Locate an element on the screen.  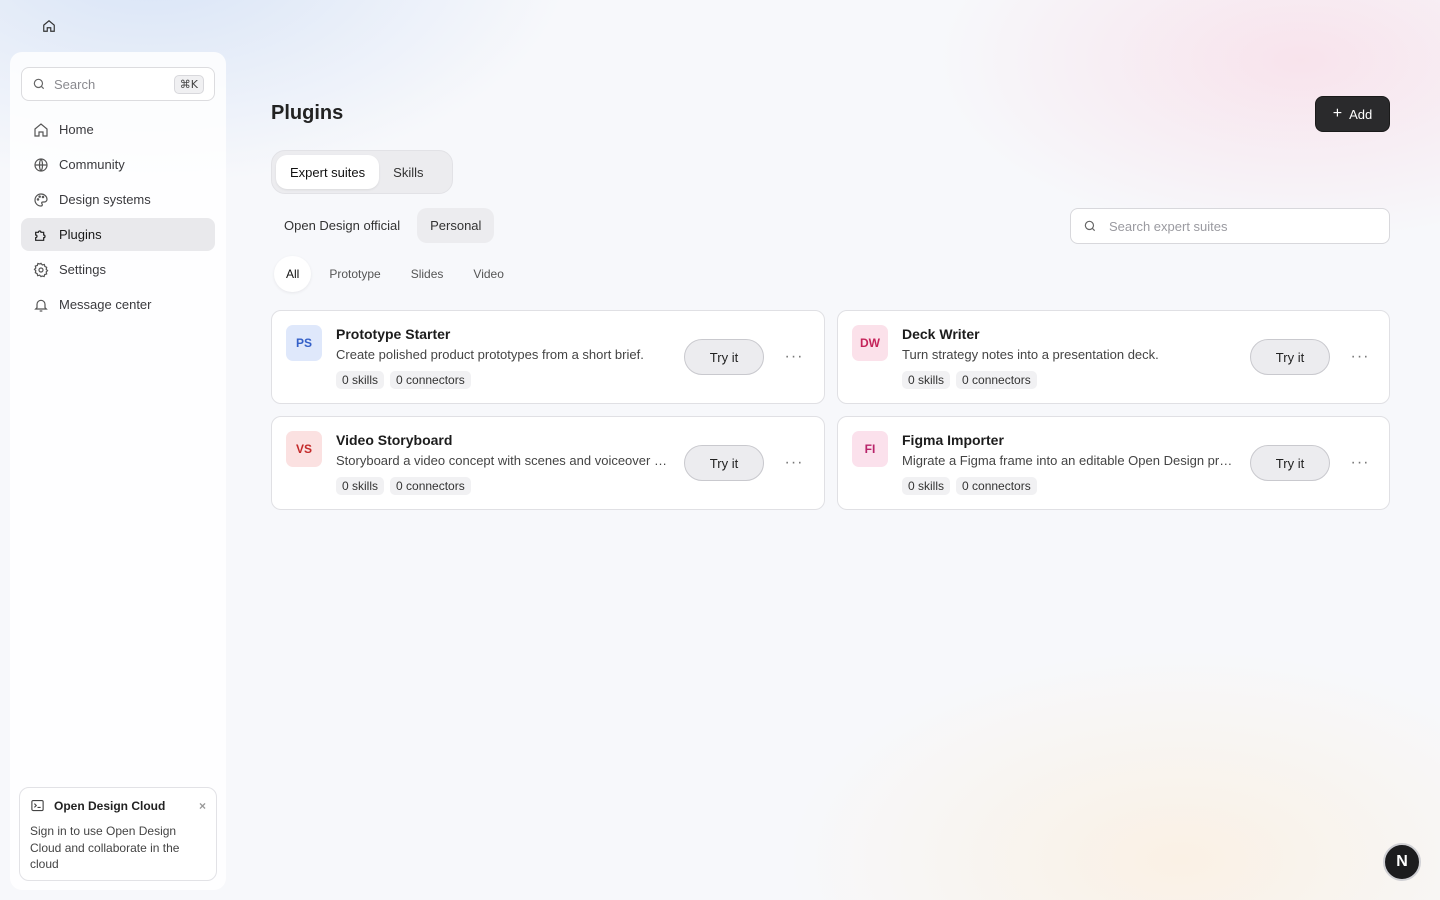
tab-all: All is located at coordinates (293, 274).